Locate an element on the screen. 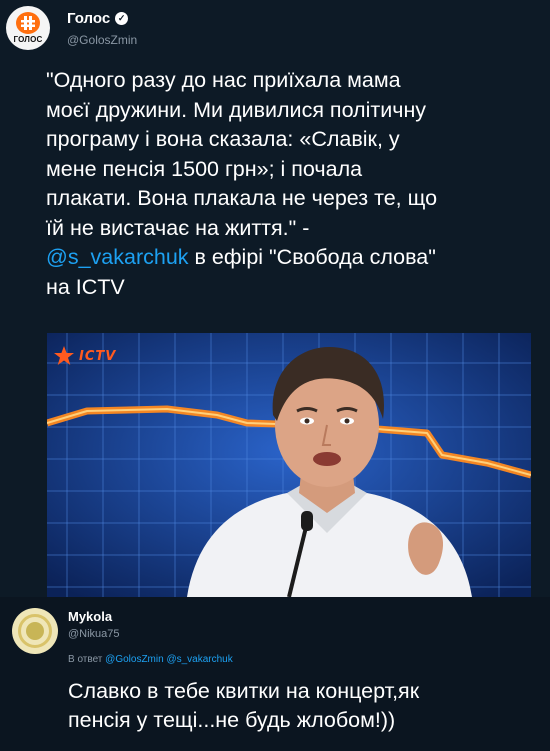 The width and height of the screenshot is (550, 751). mention-link: @s_vakarchuk is located at coordinates (117, 257).